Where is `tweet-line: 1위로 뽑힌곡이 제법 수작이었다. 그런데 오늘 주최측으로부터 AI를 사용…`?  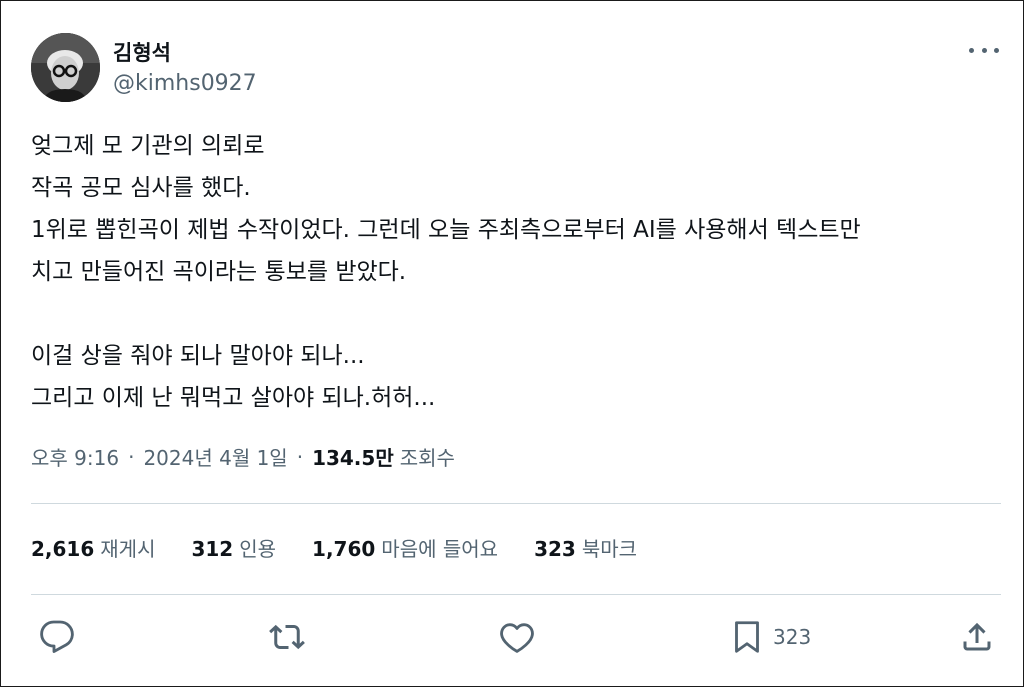 tweet-line: 1위로 뽑힌곡이 제법 수작이었다. 그런데 오늘 주최측으로부터 AI를 사용… is located at coordinates (446, 230).